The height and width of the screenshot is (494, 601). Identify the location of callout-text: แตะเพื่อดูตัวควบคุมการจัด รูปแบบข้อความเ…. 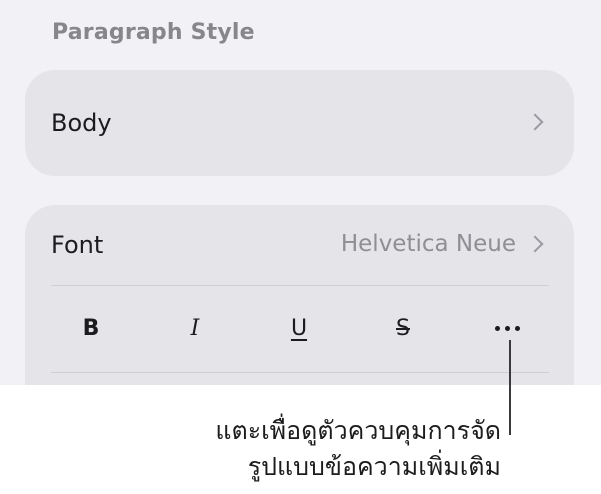
(291, 449).